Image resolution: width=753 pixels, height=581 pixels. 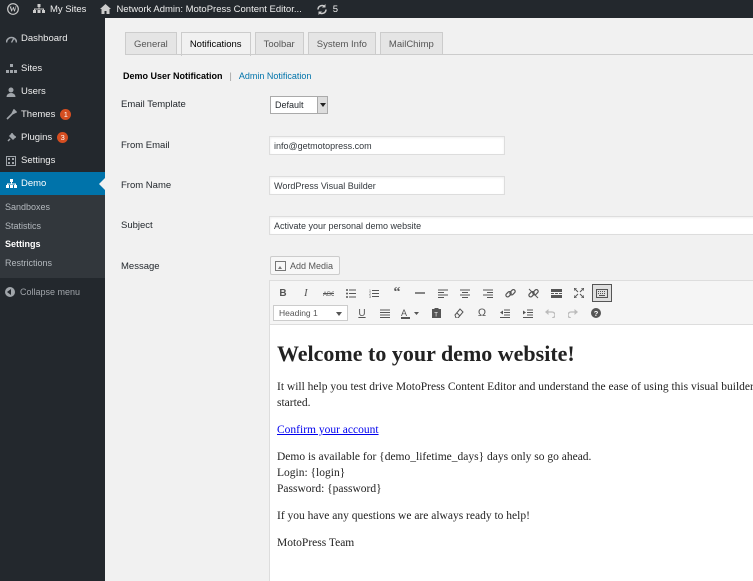 I want to click on horizontal-line-icon, so click(x=420, y=293).